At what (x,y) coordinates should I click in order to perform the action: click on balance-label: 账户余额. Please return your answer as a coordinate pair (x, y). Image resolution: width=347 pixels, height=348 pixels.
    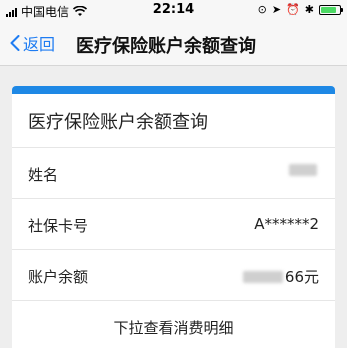
    Looking at the image, I should click on (58, 277).